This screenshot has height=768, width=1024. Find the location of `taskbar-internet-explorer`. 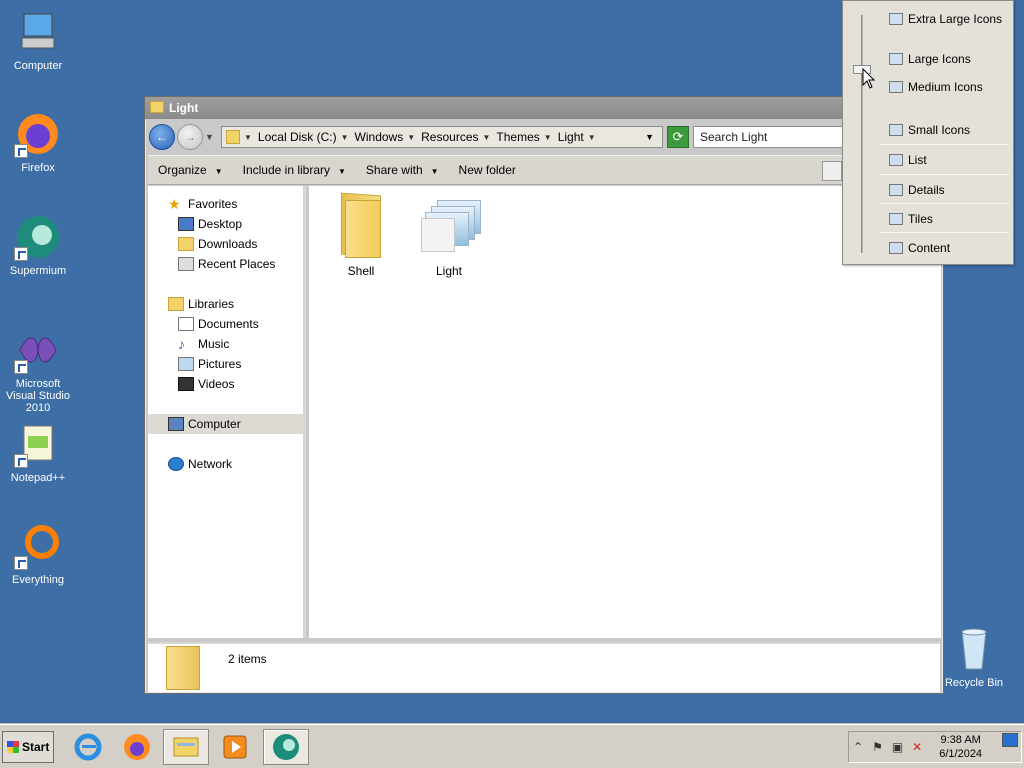

taskbar-internet-explorer is located at coordinates (88, 747).